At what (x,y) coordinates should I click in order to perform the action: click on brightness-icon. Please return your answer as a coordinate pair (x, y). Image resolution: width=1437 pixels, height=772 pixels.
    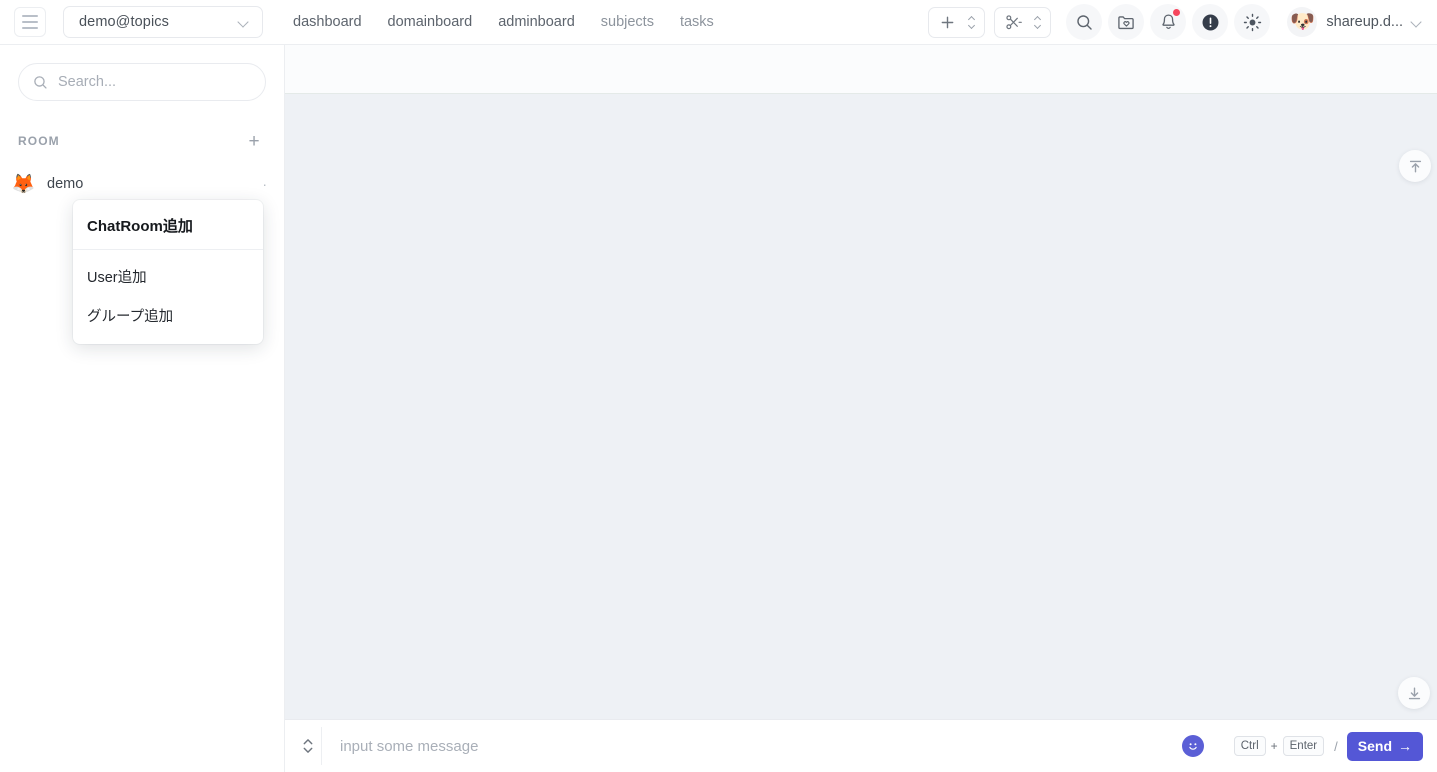
    Looking at the image, I should click on (1252, 22).